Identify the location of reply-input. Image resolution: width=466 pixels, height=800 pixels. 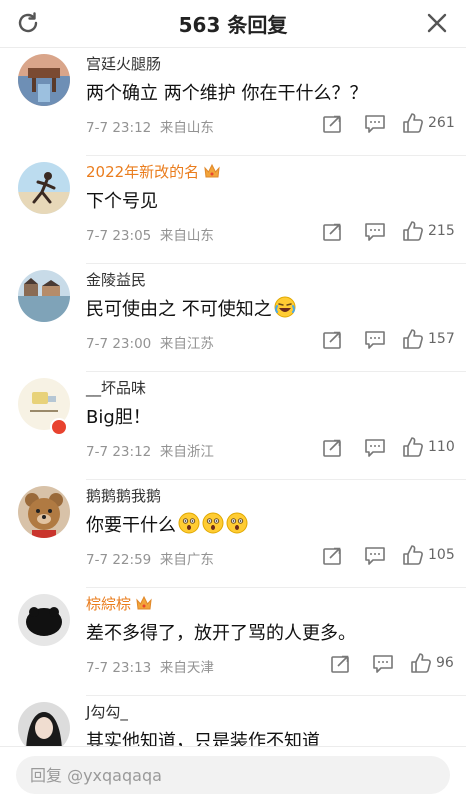
(233, 775).